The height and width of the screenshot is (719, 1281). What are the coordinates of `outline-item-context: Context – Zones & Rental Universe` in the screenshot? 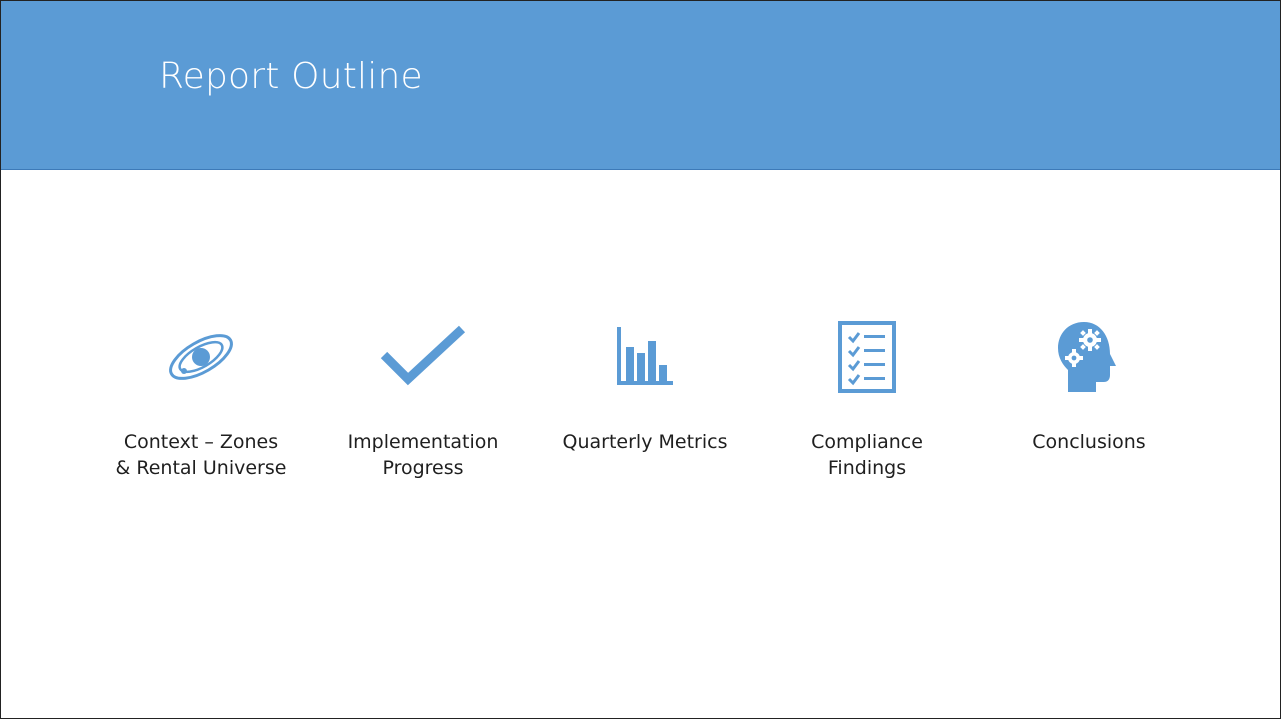 It's located at (201, 399).